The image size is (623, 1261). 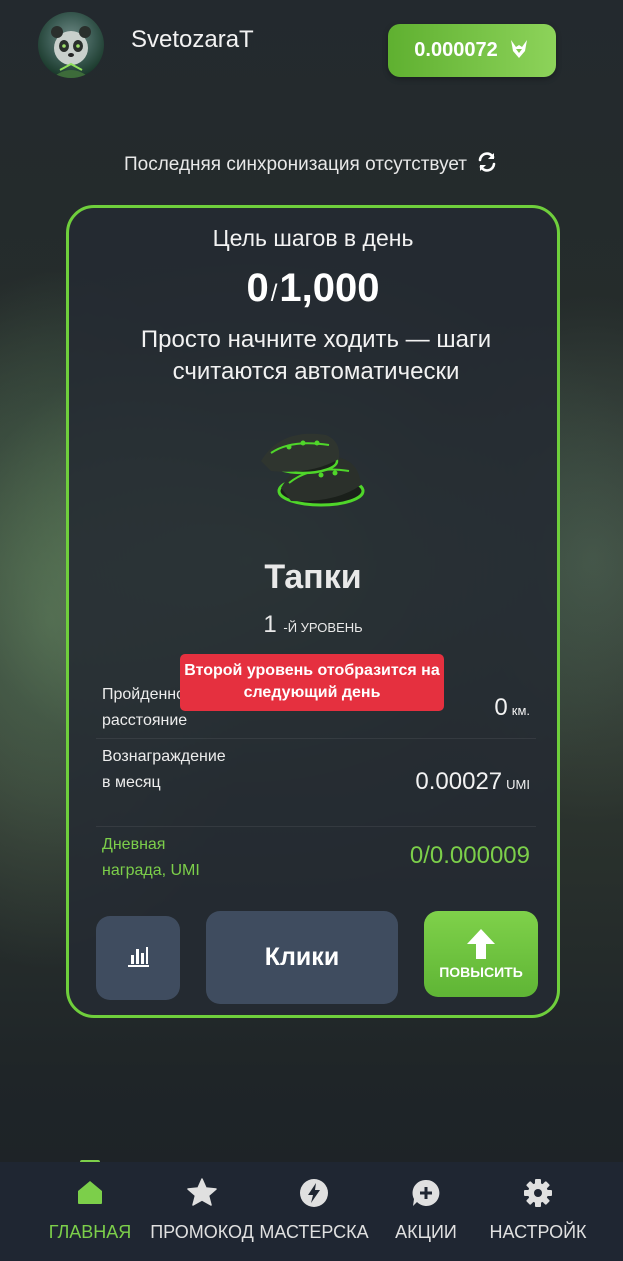 I want to click on stat-label: Вознаграждение в месяц, so click(x=164, y=769).